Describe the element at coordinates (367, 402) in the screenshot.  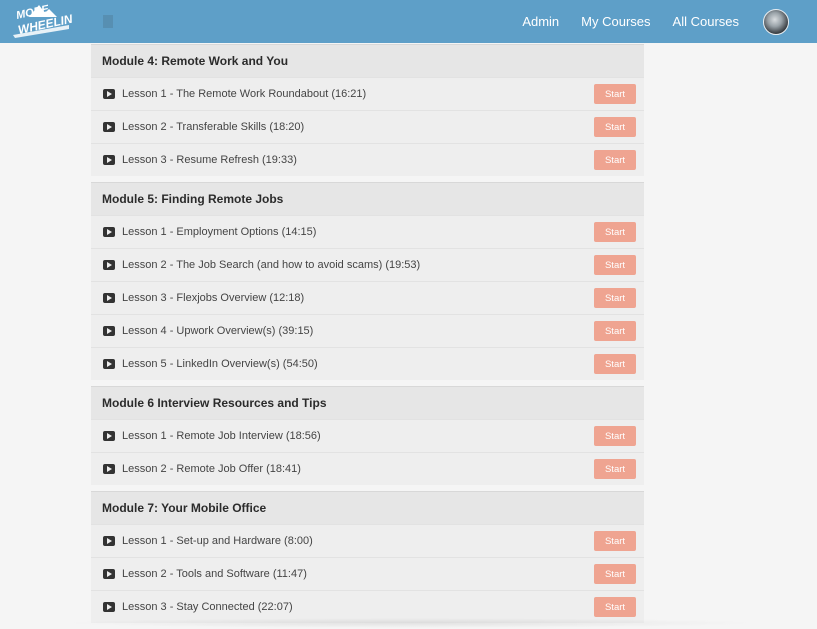
I see `module-title: Module 6 Interview Resources and Tips` at that location.